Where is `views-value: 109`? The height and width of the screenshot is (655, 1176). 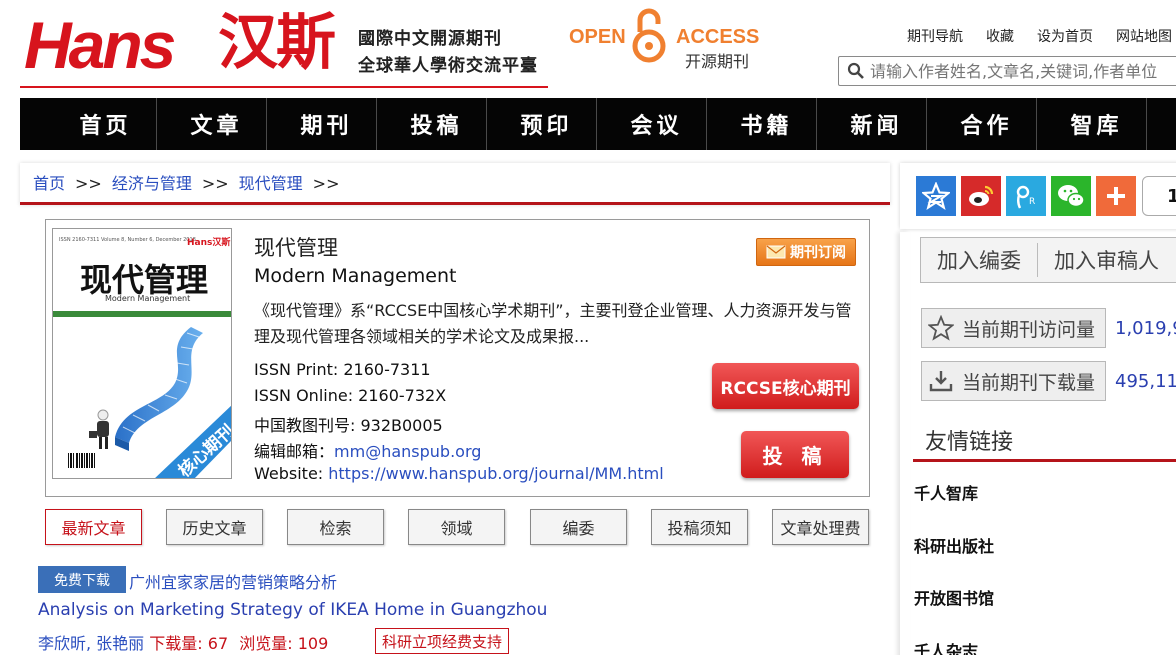 views-value: 109 is located at coordinates (313, 643).